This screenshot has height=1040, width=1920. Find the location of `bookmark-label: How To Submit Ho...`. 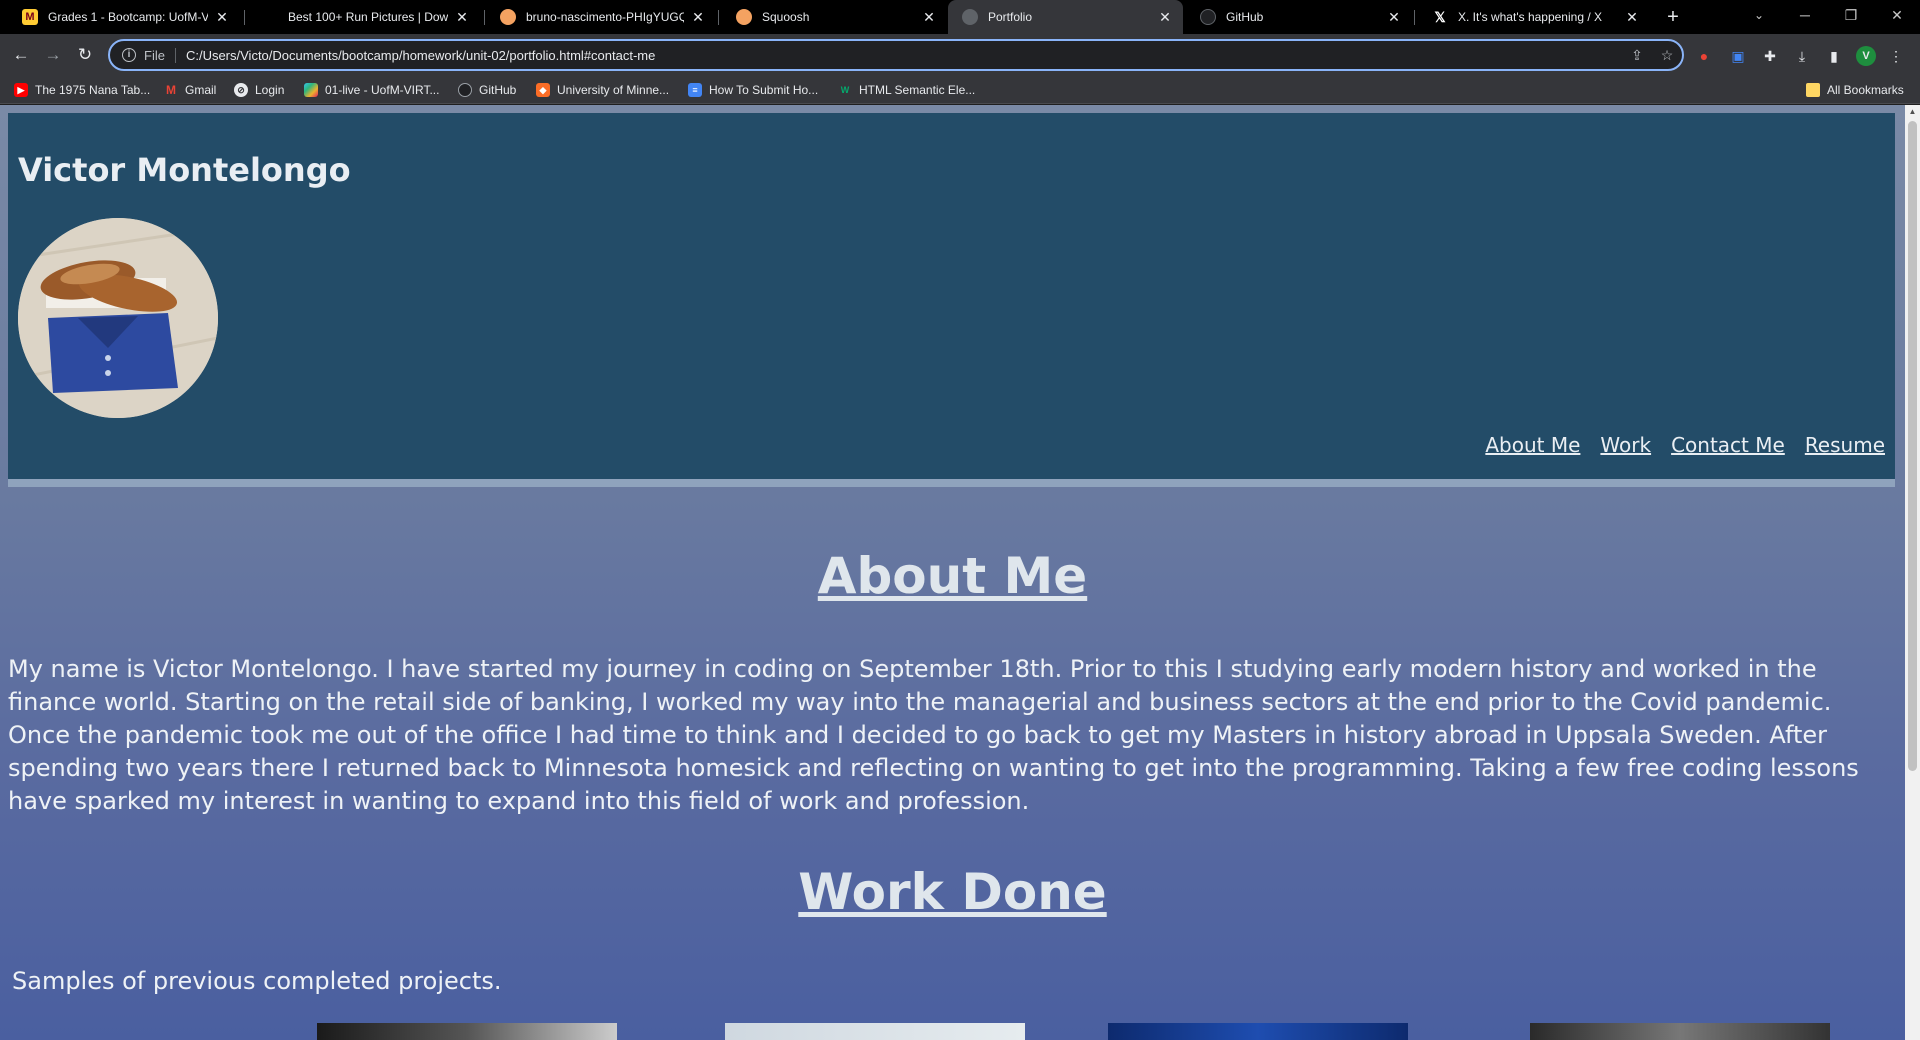

bookmark-label: How To Submit Ho... is located at coordinates (764, 90).